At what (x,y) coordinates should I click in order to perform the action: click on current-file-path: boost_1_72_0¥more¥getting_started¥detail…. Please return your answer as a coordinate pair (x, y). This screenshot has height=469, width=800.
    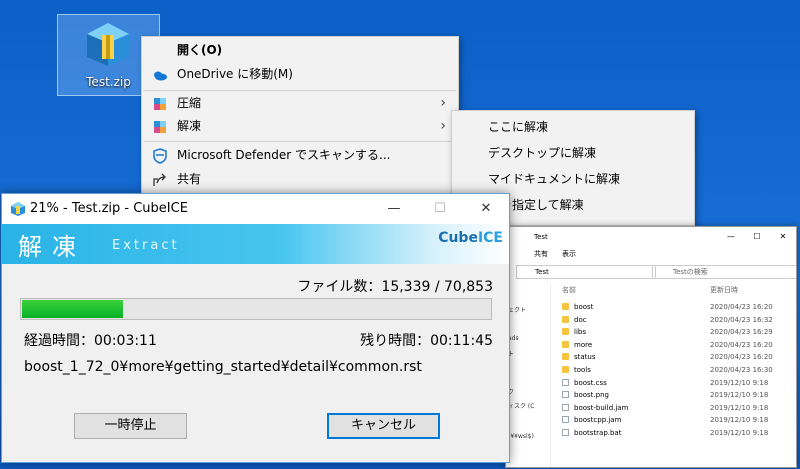
    Looking at the image, I should click on (223, 367).